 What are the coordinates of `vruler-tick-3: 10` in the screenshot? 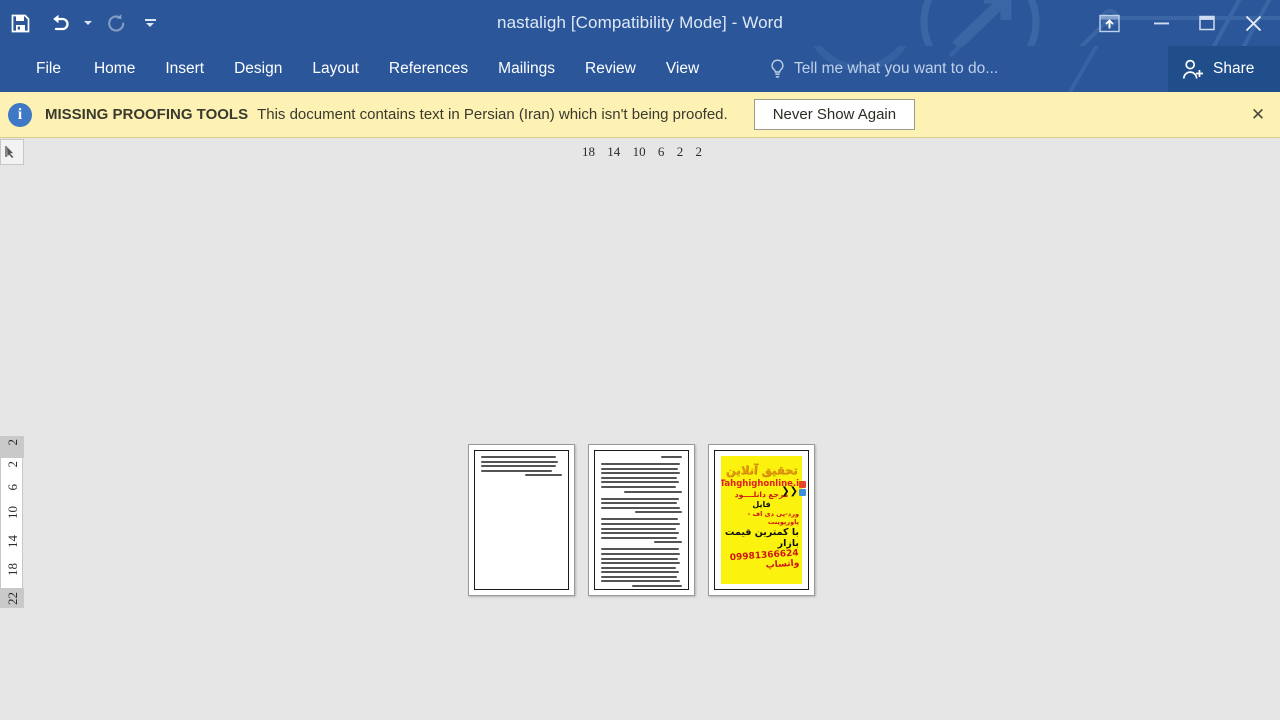 It's located at (12, 512).